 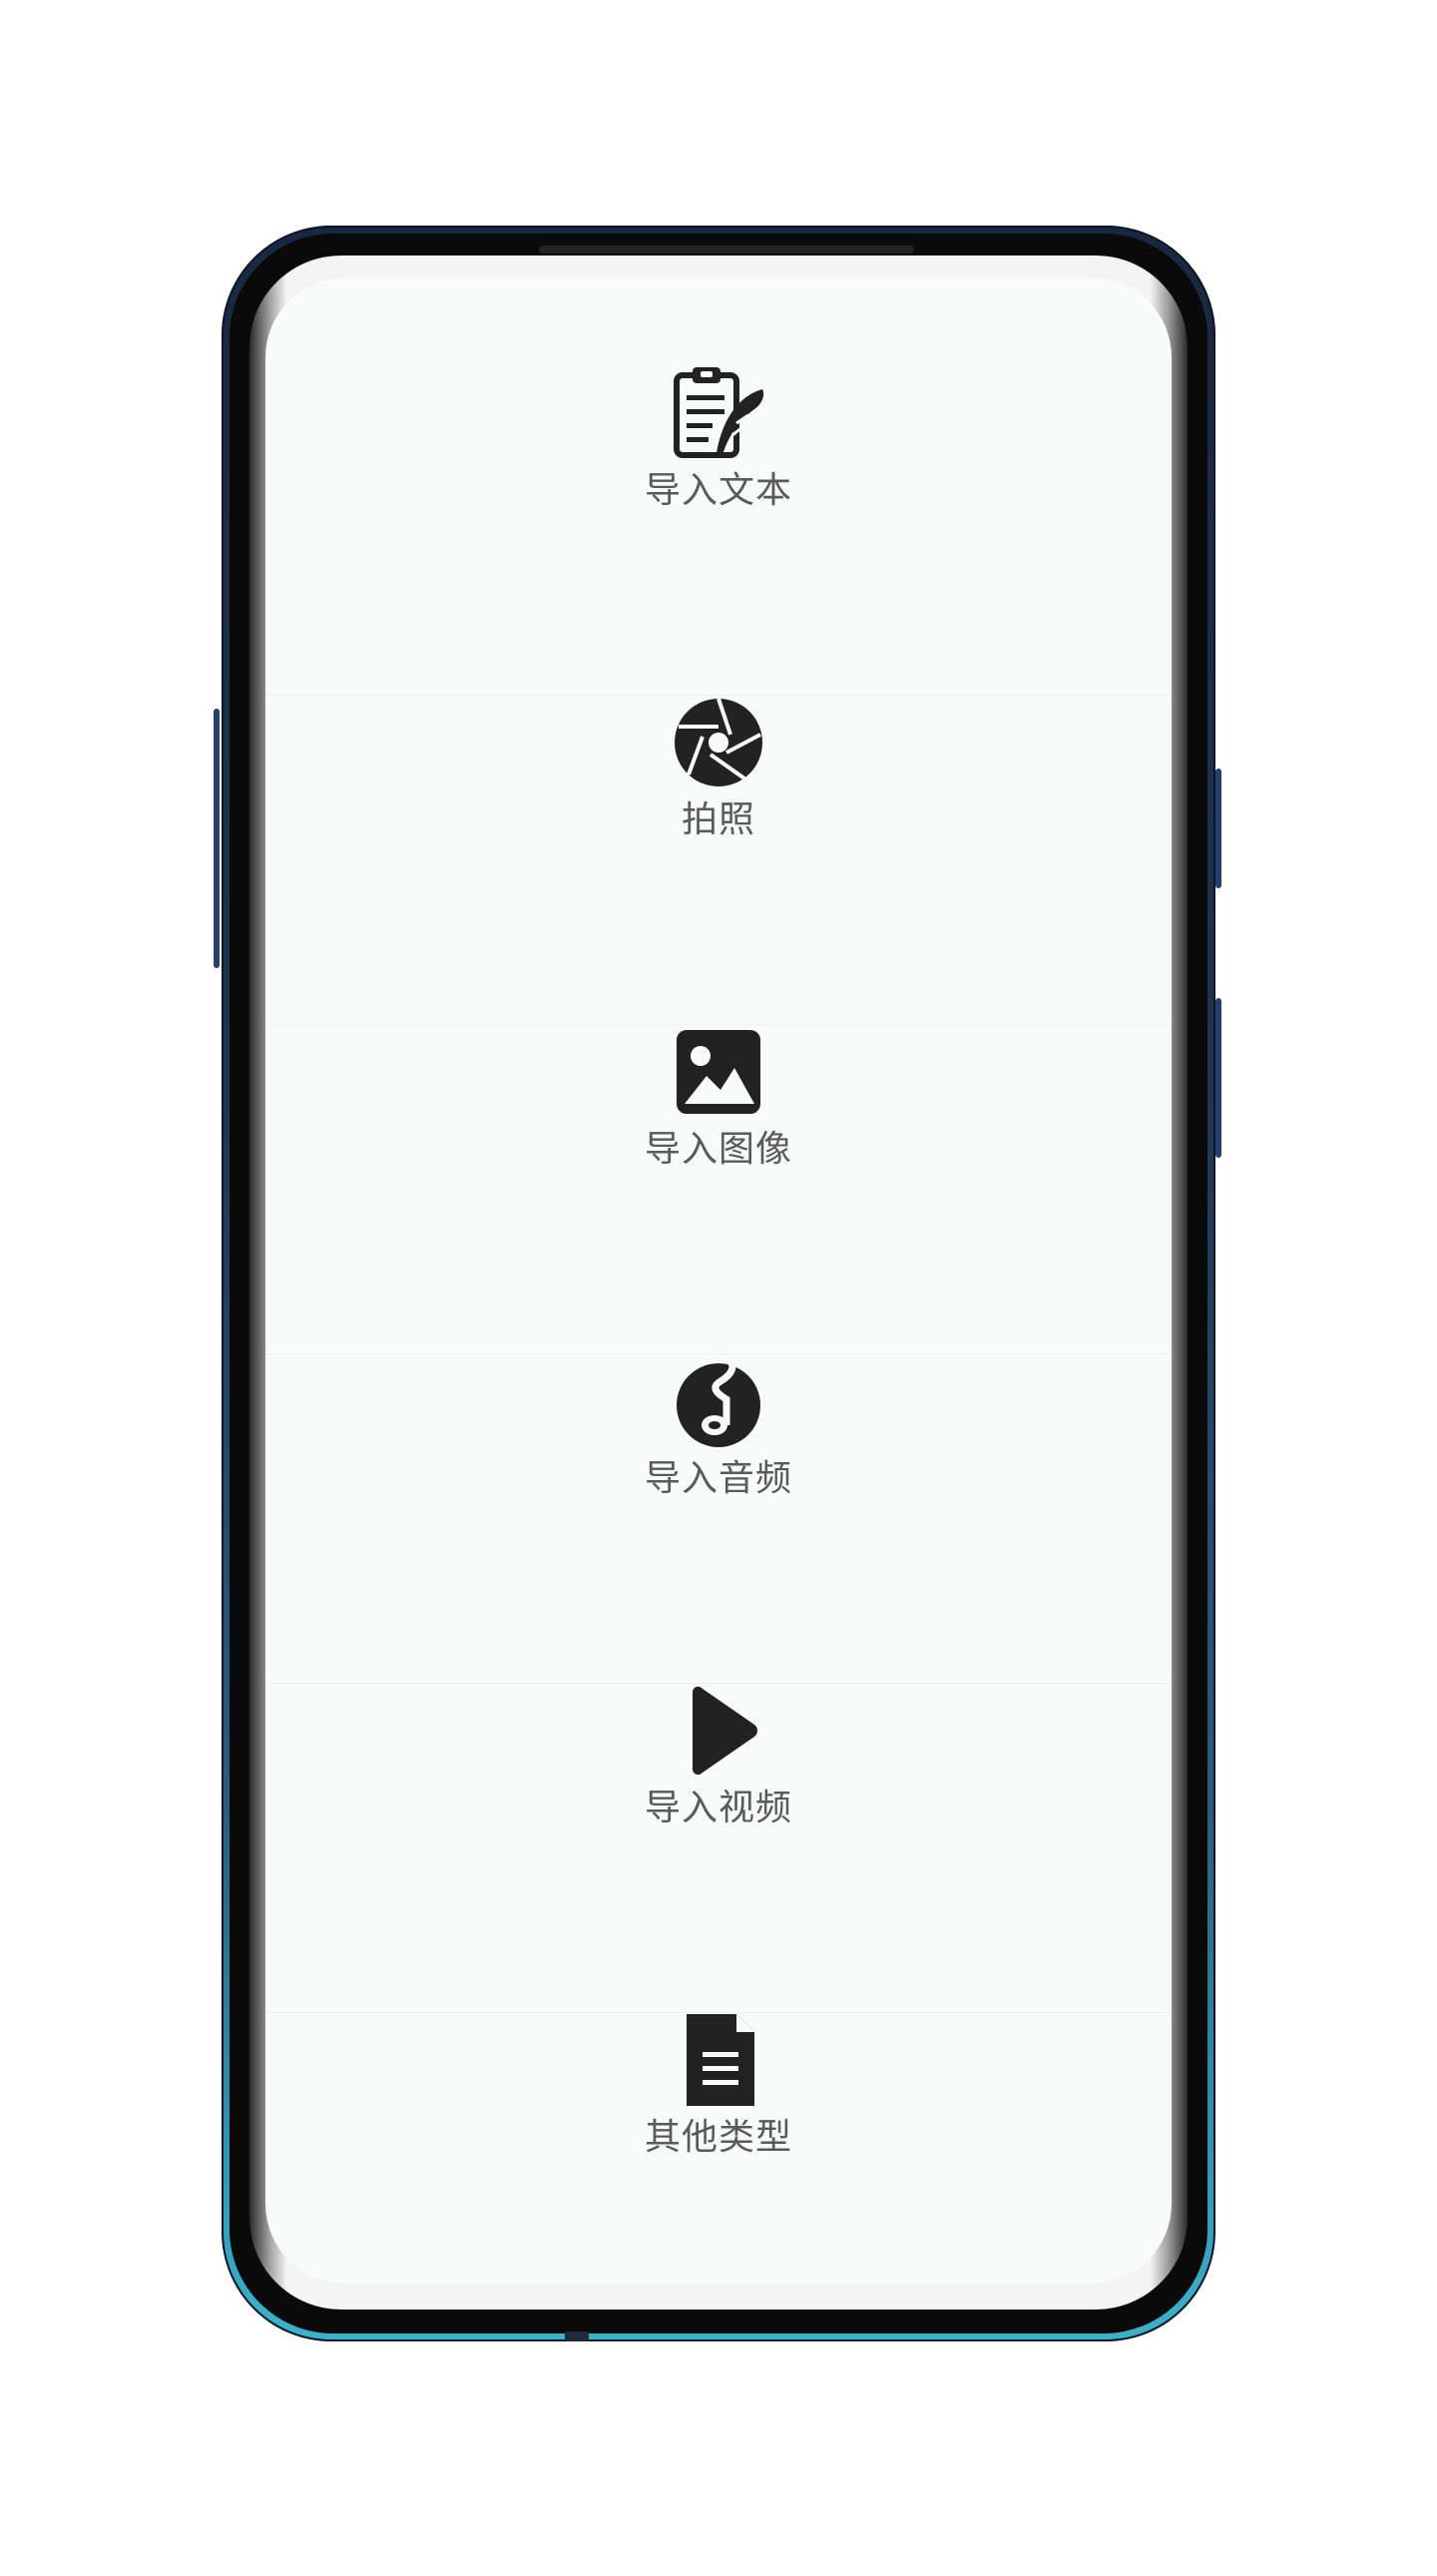 What do you see at coordinates (718, 860) in the screenshot?
I see `menu-item-take-photo: 拍照` at bounding box center [718, 860].